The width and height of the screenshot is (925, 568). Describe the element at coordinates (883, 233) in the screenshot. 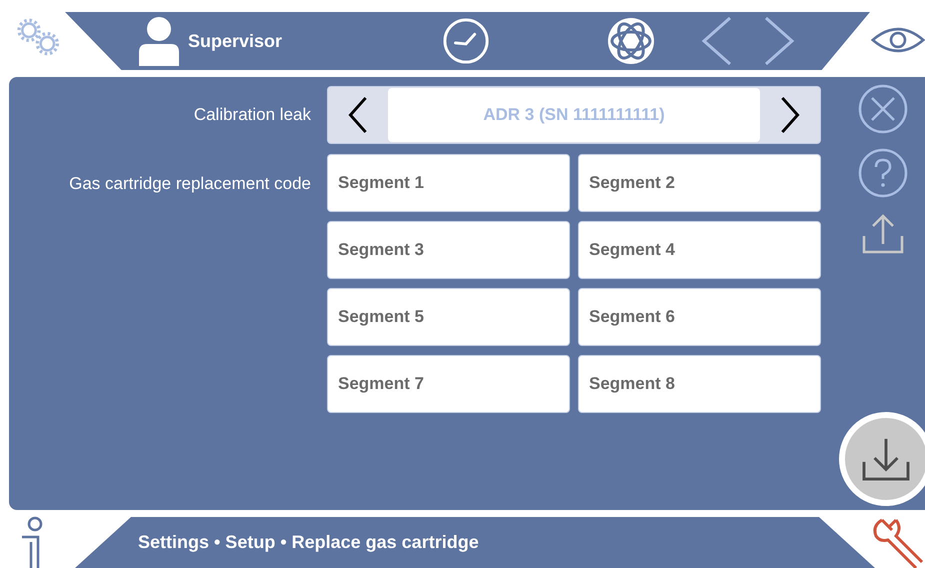

I see `upload-icon` at that location.